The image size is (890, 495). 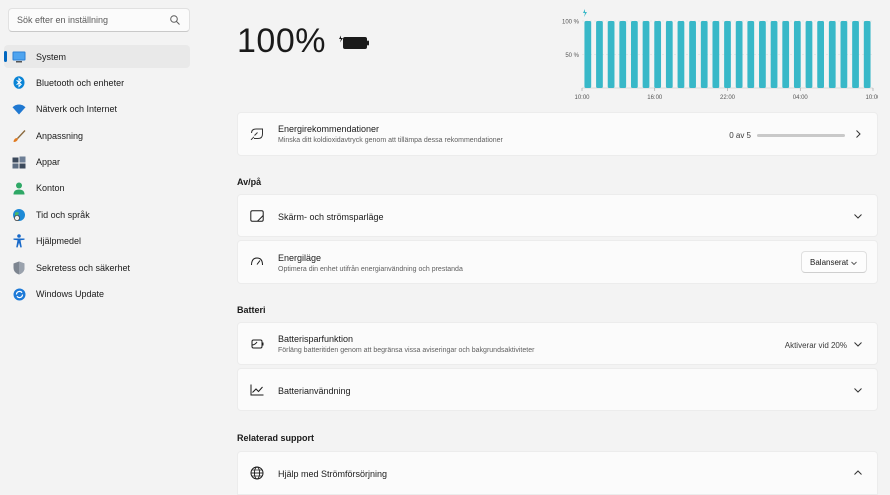 I want to click on recommendations-progress-bar, so click(x=801, y=135).